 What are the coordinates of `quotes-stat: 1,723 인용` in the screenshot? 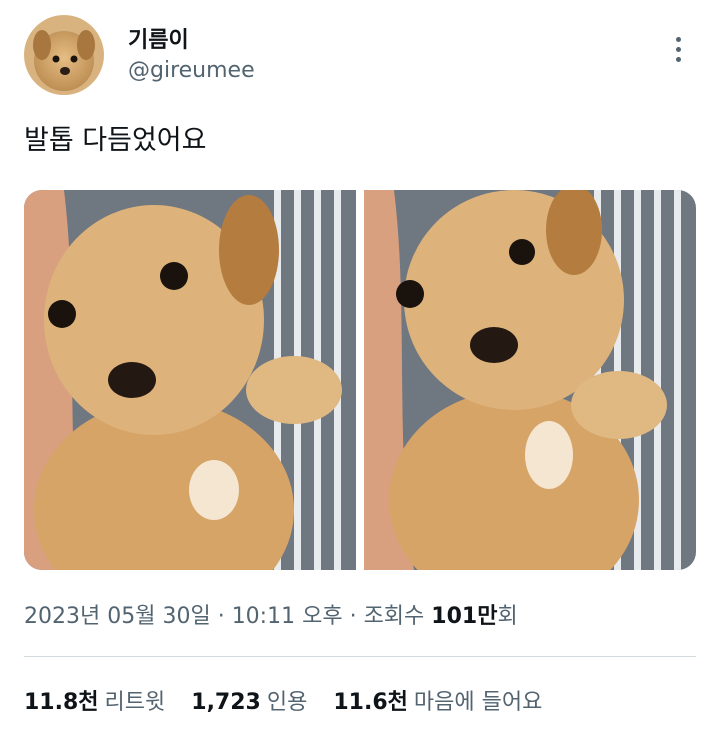 It's located at (249, 700).